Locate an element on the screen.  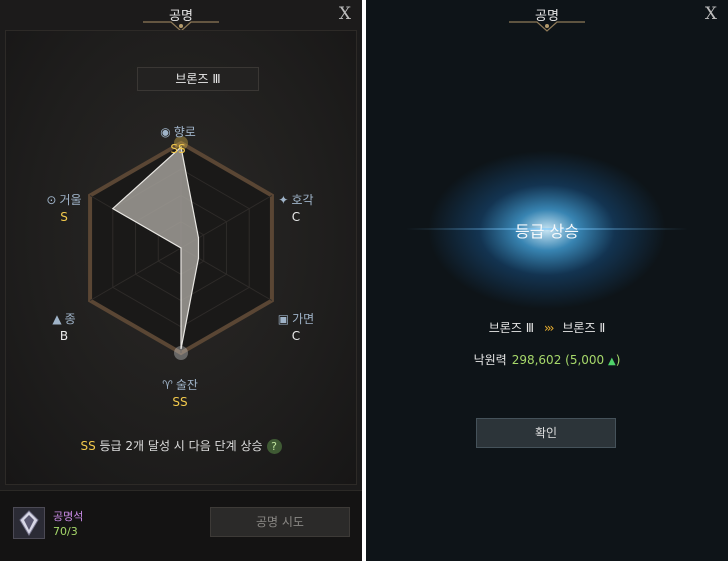
horn-icon: ✦ is located at coordinates (283, 200).